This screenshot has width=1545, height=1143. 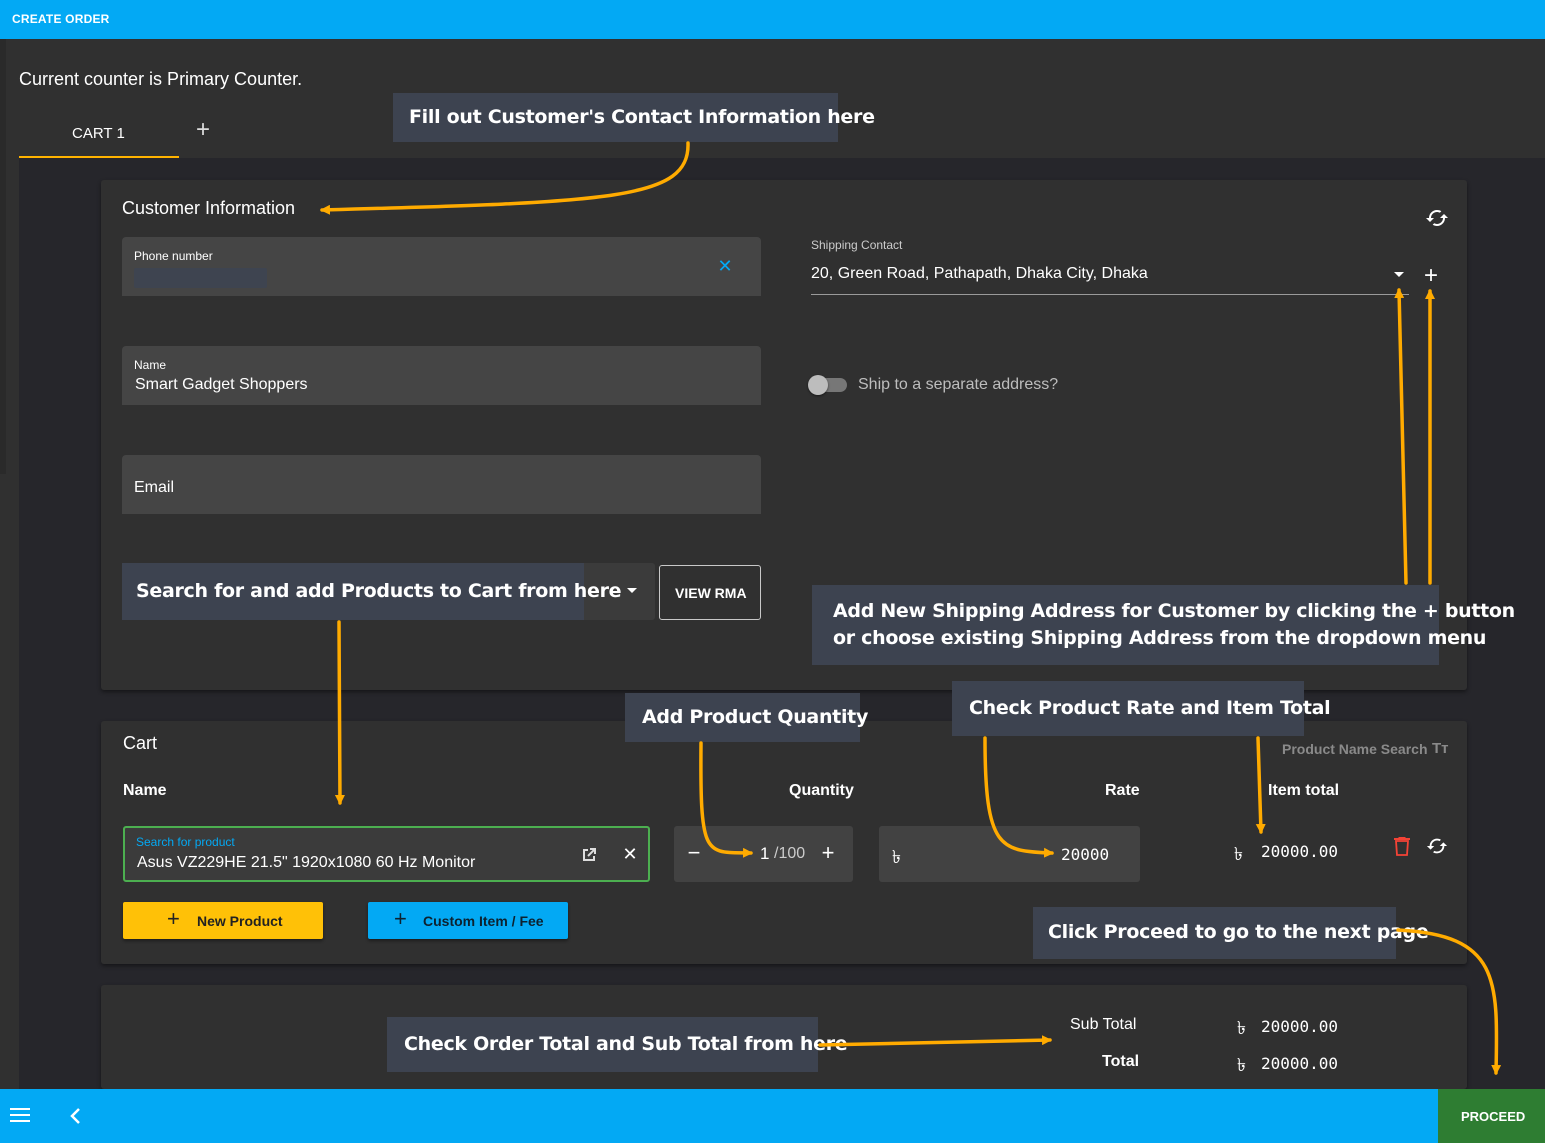 What do you see at coordinates (441, 375) in the screenshot?
I see `name-field: Name Smart Gadget Shoppers` at bounding box center [441, 375].